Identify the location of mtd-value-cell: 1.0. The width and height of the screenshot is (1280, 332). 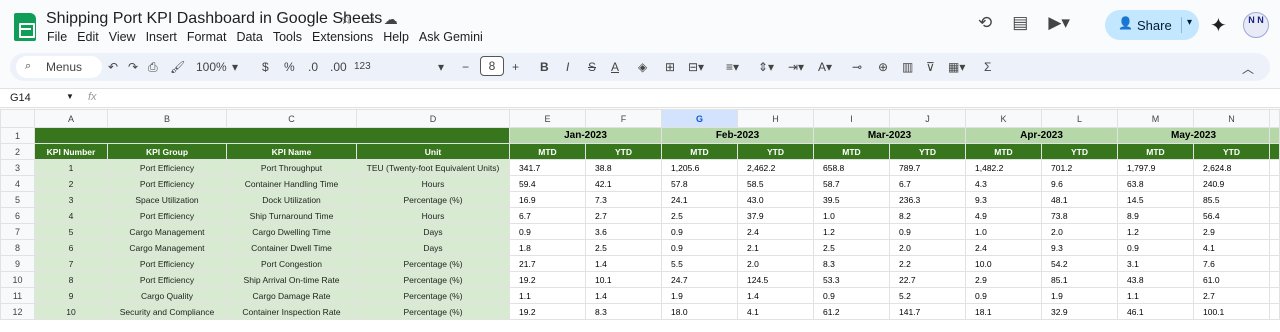
(1003, 231).